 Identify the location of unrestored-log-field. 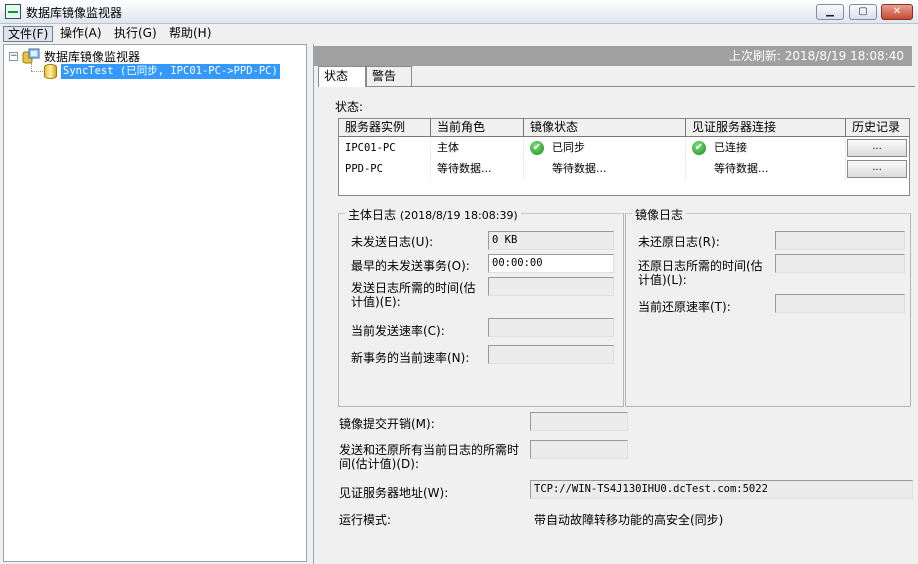
(840, 240).